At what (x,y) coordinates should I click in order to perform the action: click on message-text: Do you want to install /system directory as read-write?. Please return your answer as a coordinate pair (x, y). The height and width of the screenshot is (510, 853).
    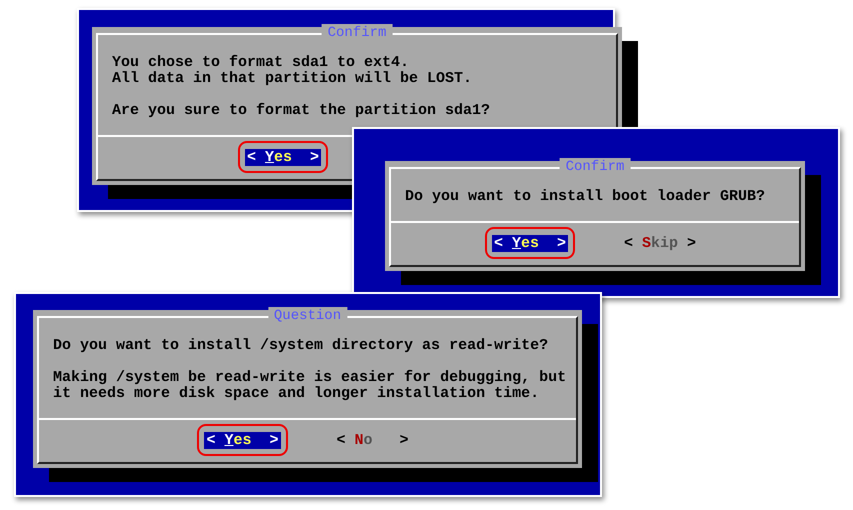
    Looking at the image, I should click on (301, 346).